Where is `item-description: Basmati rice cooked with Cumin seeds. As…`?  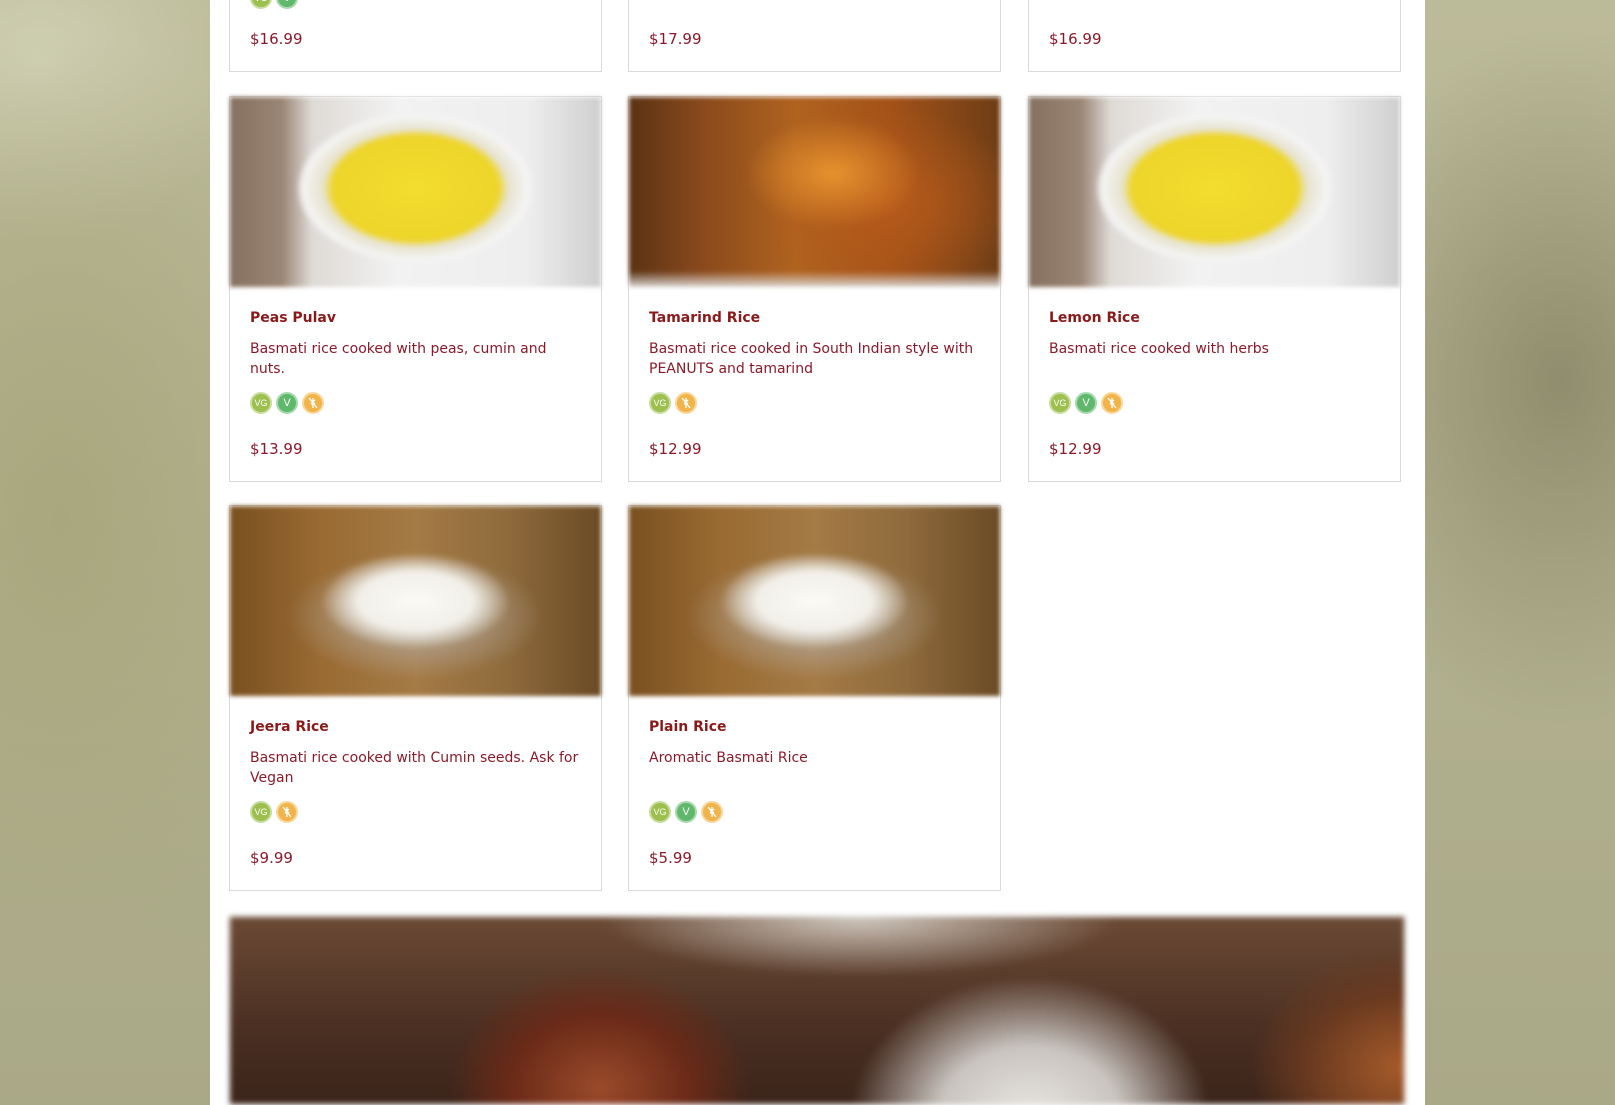
item-description: Basmati rice cooked with Cumin seeds. As… is located at coordinates (414, 768).